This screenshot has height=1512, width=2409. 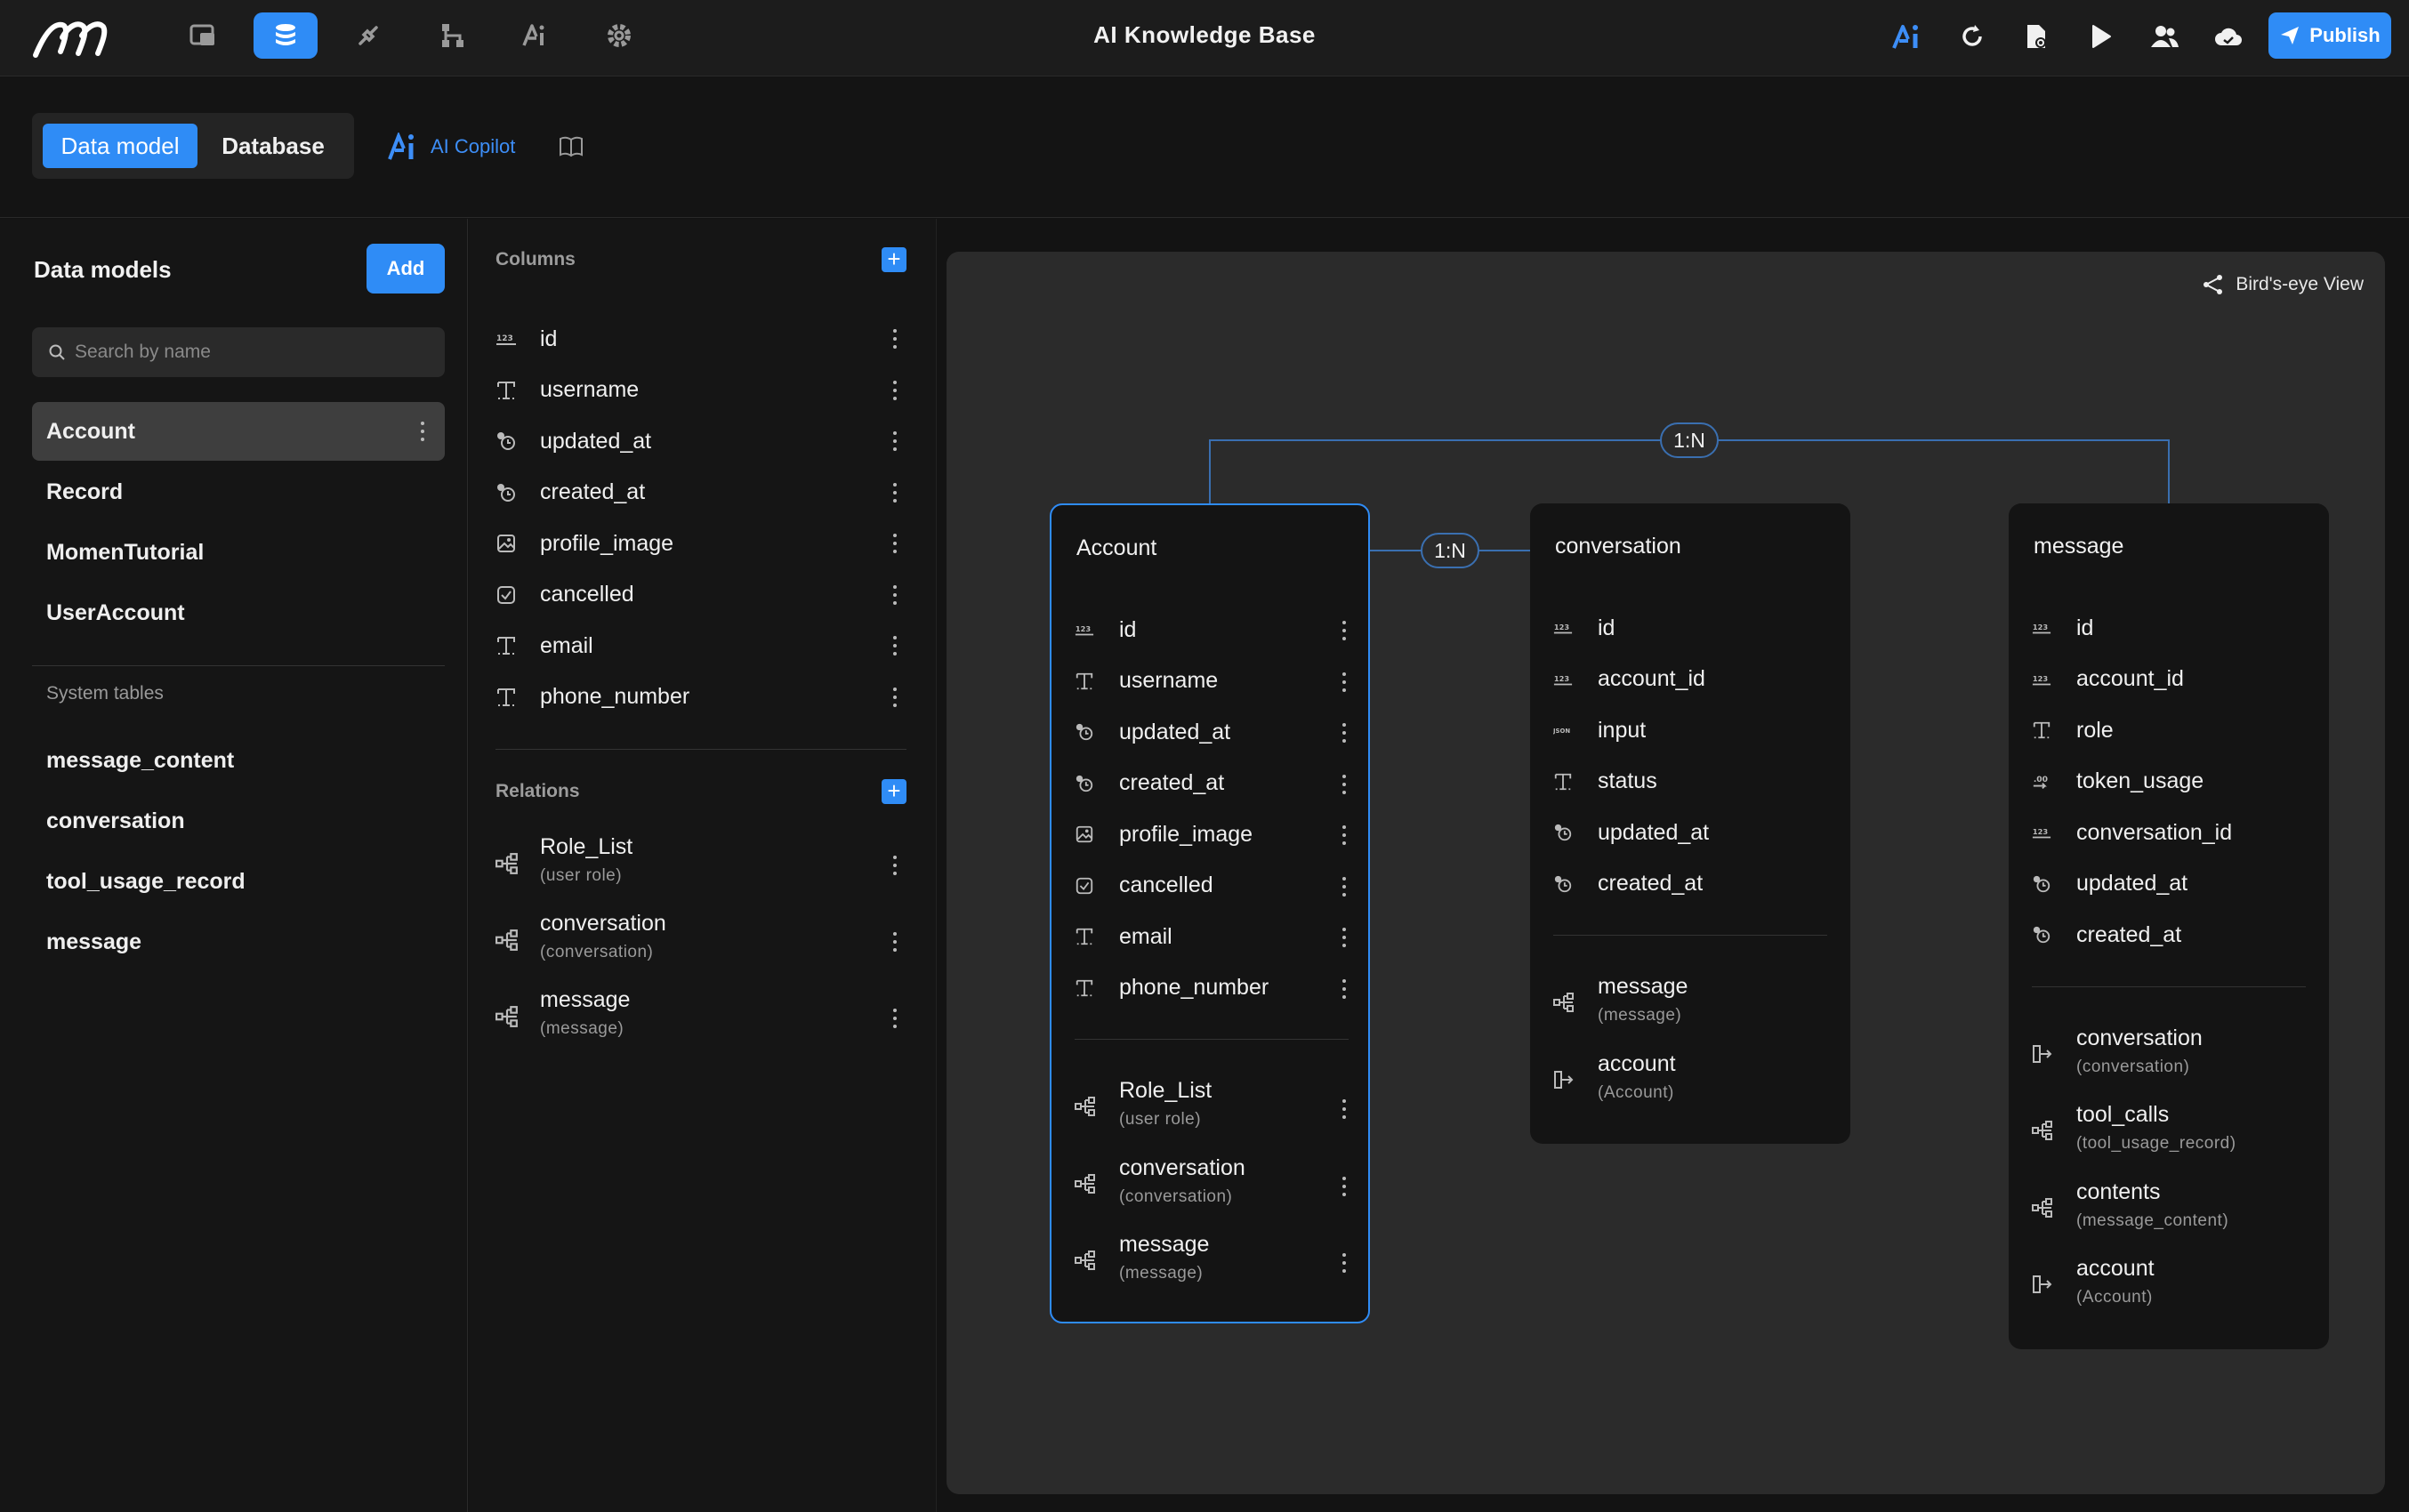 What do you see at coordinates (1212, 988) in the screenshot?
I see `table-column: phone_number` at bounding box center [1212, 988].